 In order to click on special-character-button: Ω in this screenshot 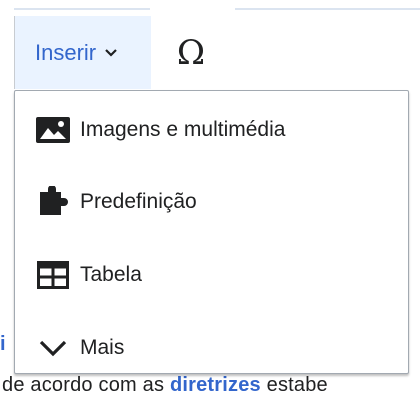, I will do `click(191, 52)`.